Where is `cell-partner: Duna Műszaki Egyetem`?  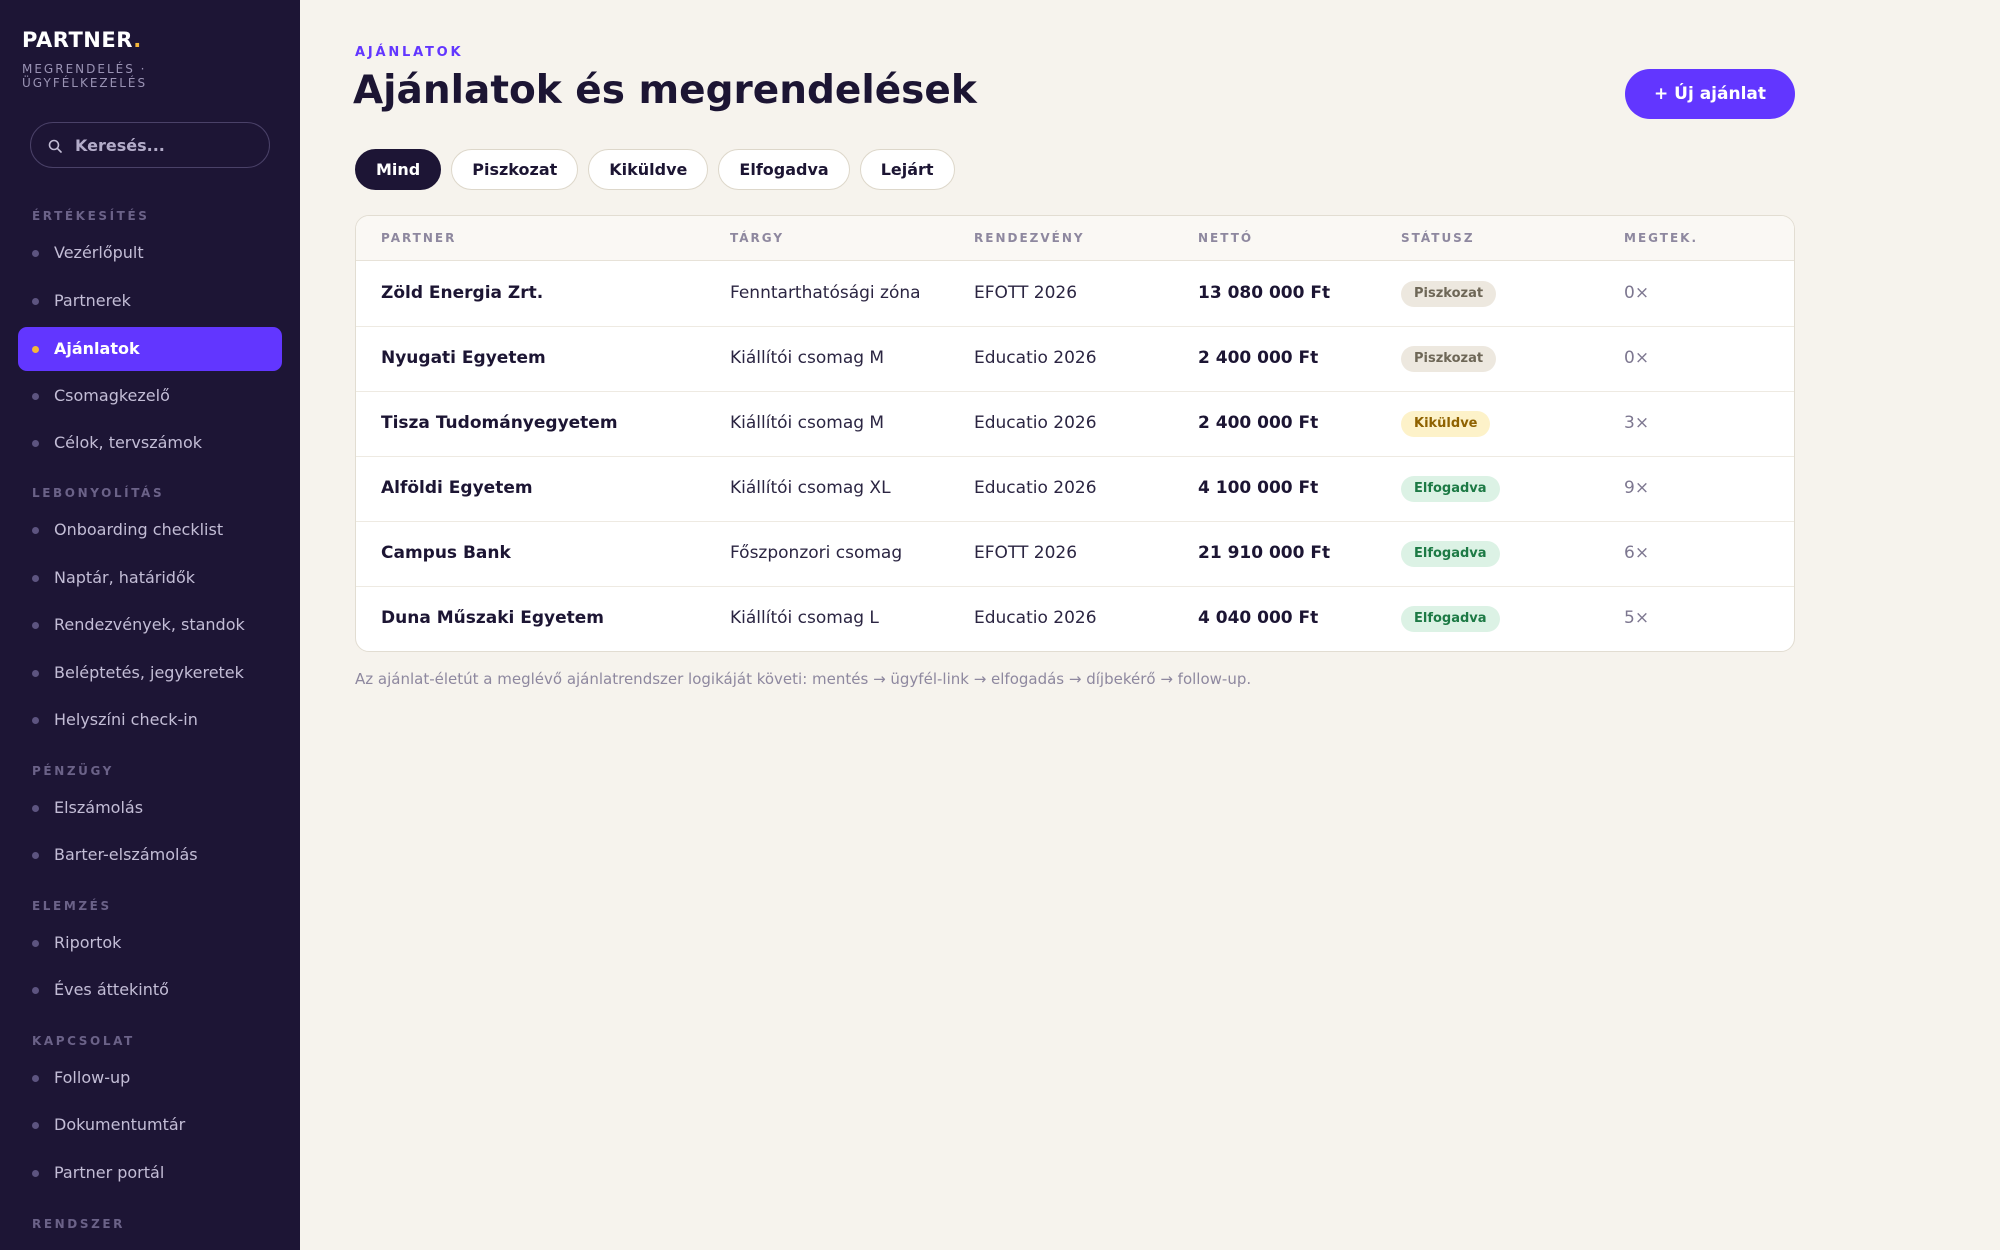 cell-partner: Duna Műszaki Egyetem is located at coordinates (493, 618).